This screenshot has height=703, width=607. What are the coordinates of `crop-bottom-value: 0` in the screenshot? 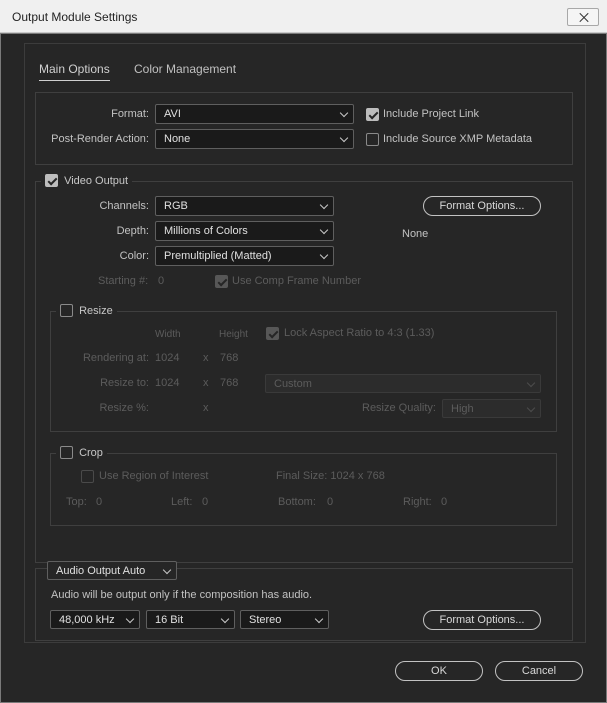 It's located at (330, 502).